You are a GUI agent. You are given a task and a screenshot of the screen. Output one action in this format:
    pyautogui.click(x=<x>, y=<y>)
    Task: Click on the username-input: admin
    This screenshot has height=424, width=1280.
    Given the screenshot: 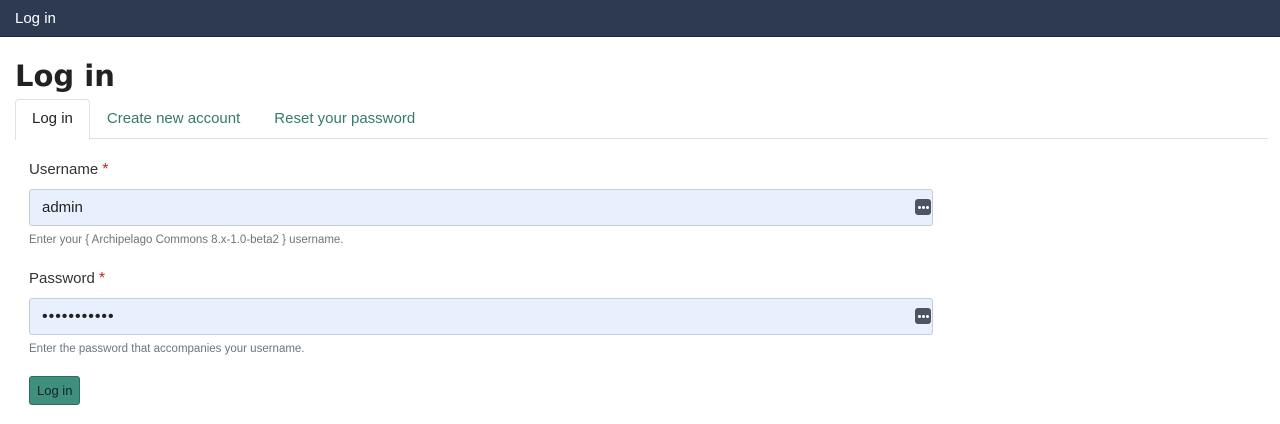 What is the action you would take?
    pyautogui.click(x=481, y=207)
    